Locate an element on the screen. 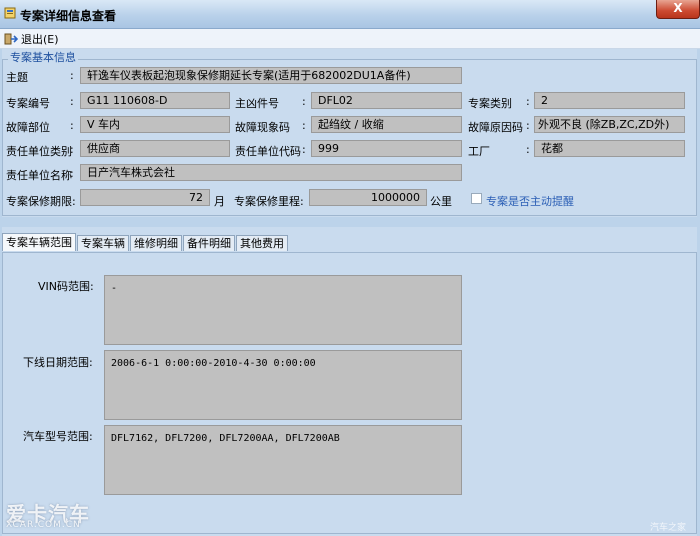  tab-vehicles: 专案车辆 is located at coordinates (103, 243).